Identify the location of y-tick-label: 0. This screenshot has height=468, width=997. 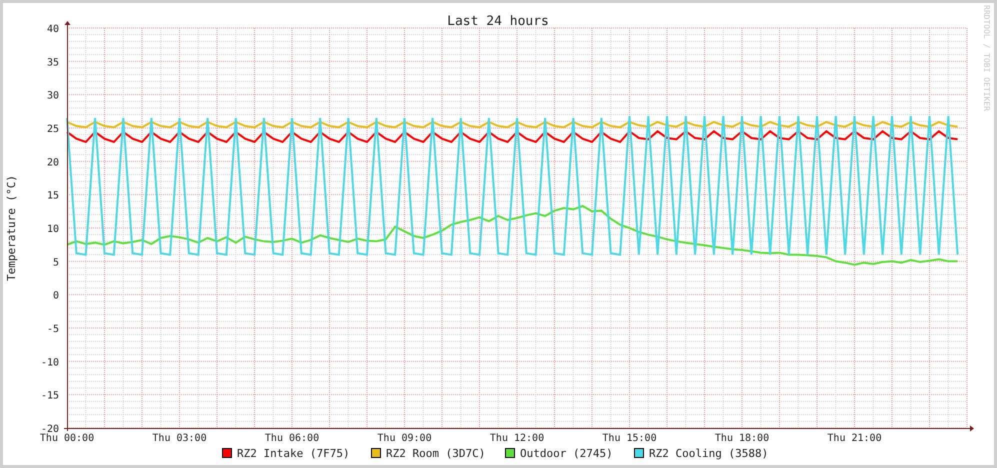
(55, 296).